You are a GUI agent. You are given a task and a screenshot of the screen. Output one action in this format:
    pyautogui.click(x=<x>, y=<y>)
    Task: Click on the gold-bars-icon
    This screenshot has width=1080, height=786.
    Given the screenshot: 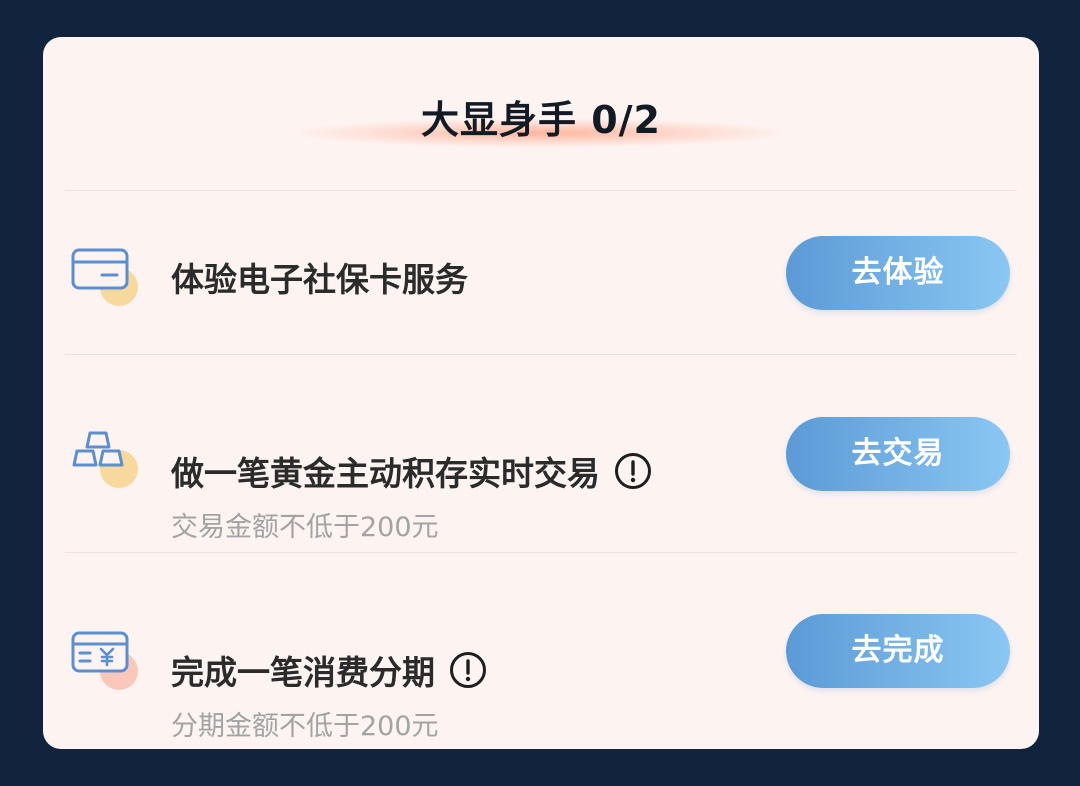 What is the action you would take?
    pyautogui.click(x=105, y=459)
    